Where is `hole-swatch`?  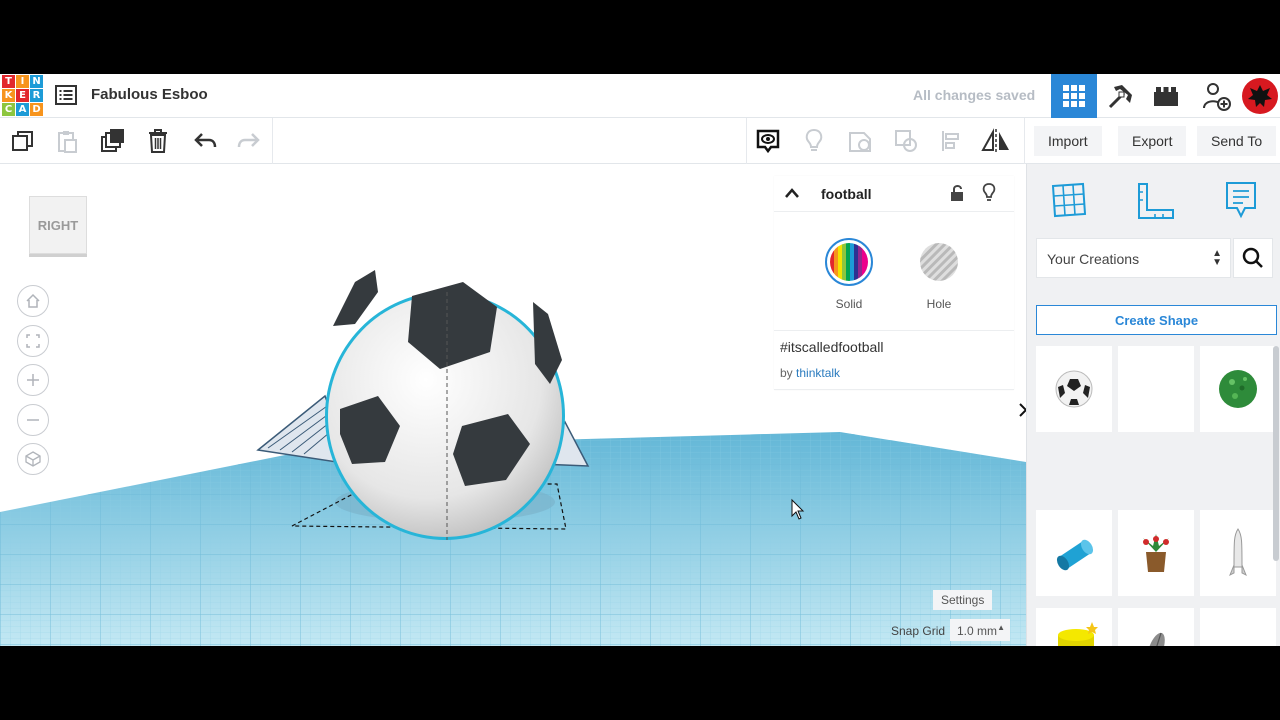 hole-swatch is located at coordinates (939, 262).